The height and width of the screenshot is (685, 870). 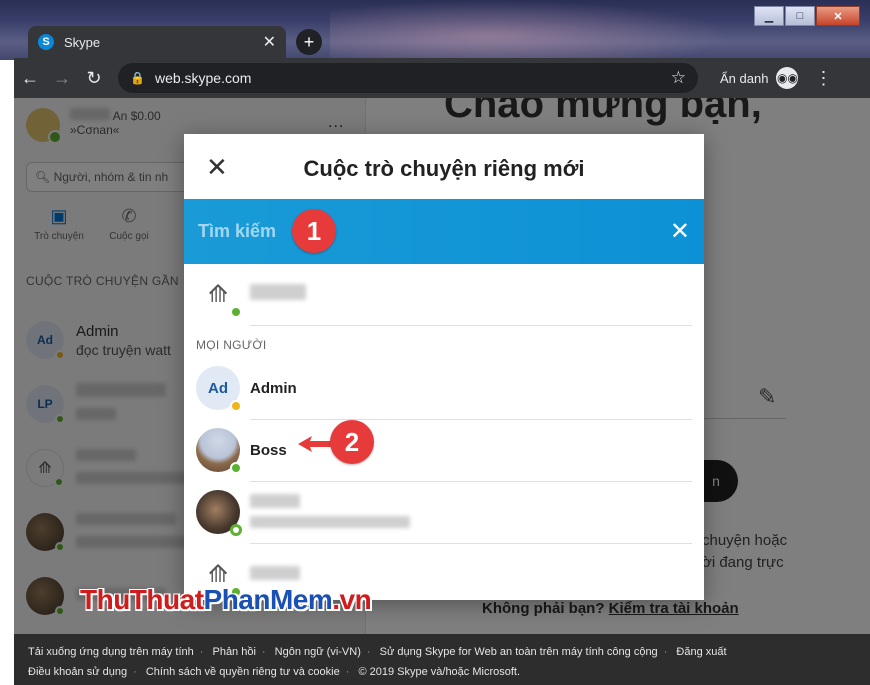 I want to click on star-icon: ☆, so click(x=678, y=78).